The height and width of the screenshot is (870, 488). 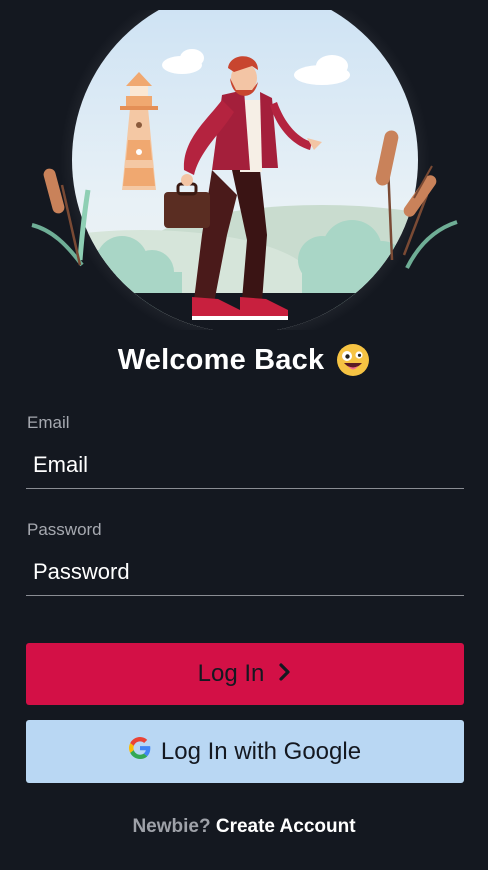 What do you see at coordinates (261, 751) in the screenshot?
I see `google-button-label: Log In with Google` at bounding box center [261, 751].